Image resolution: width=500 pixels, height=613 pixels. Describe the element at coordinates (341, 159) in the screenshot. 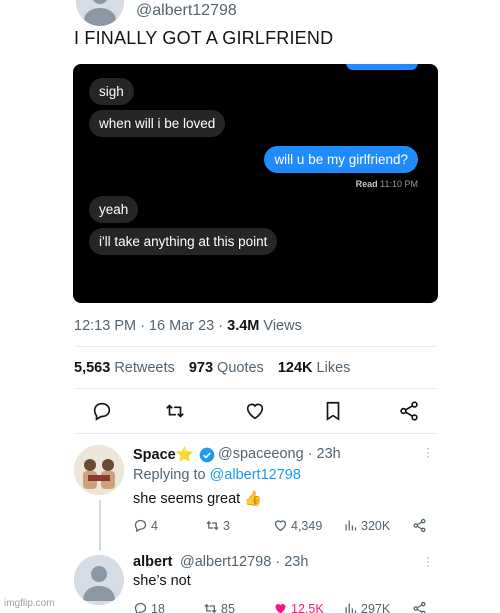

I see `chat-bubble-outgoing: will u be my girlfriend?` at that location.